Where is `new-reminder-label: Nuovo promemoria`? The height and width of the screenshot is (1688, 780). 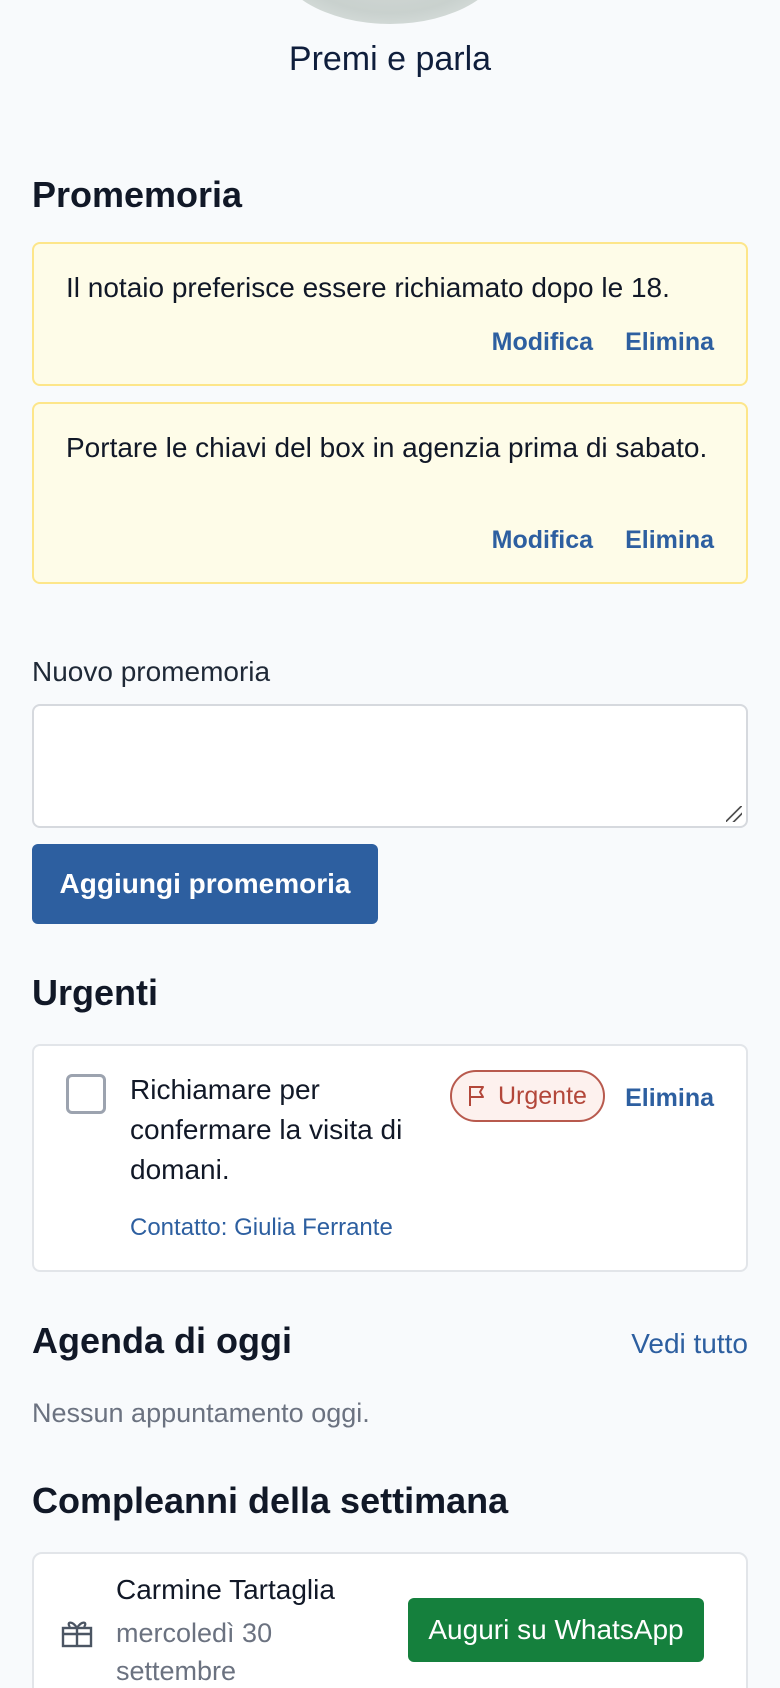 new-reminder-label: Nuovo promemoria is located at coordinates (151, 671).